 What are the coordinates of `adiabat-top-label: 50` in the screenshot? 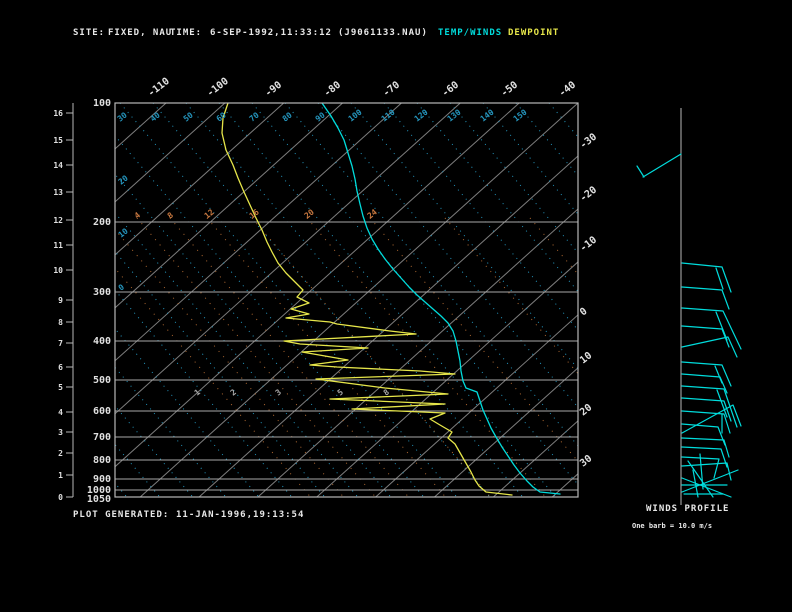 It's located at (188, 116).